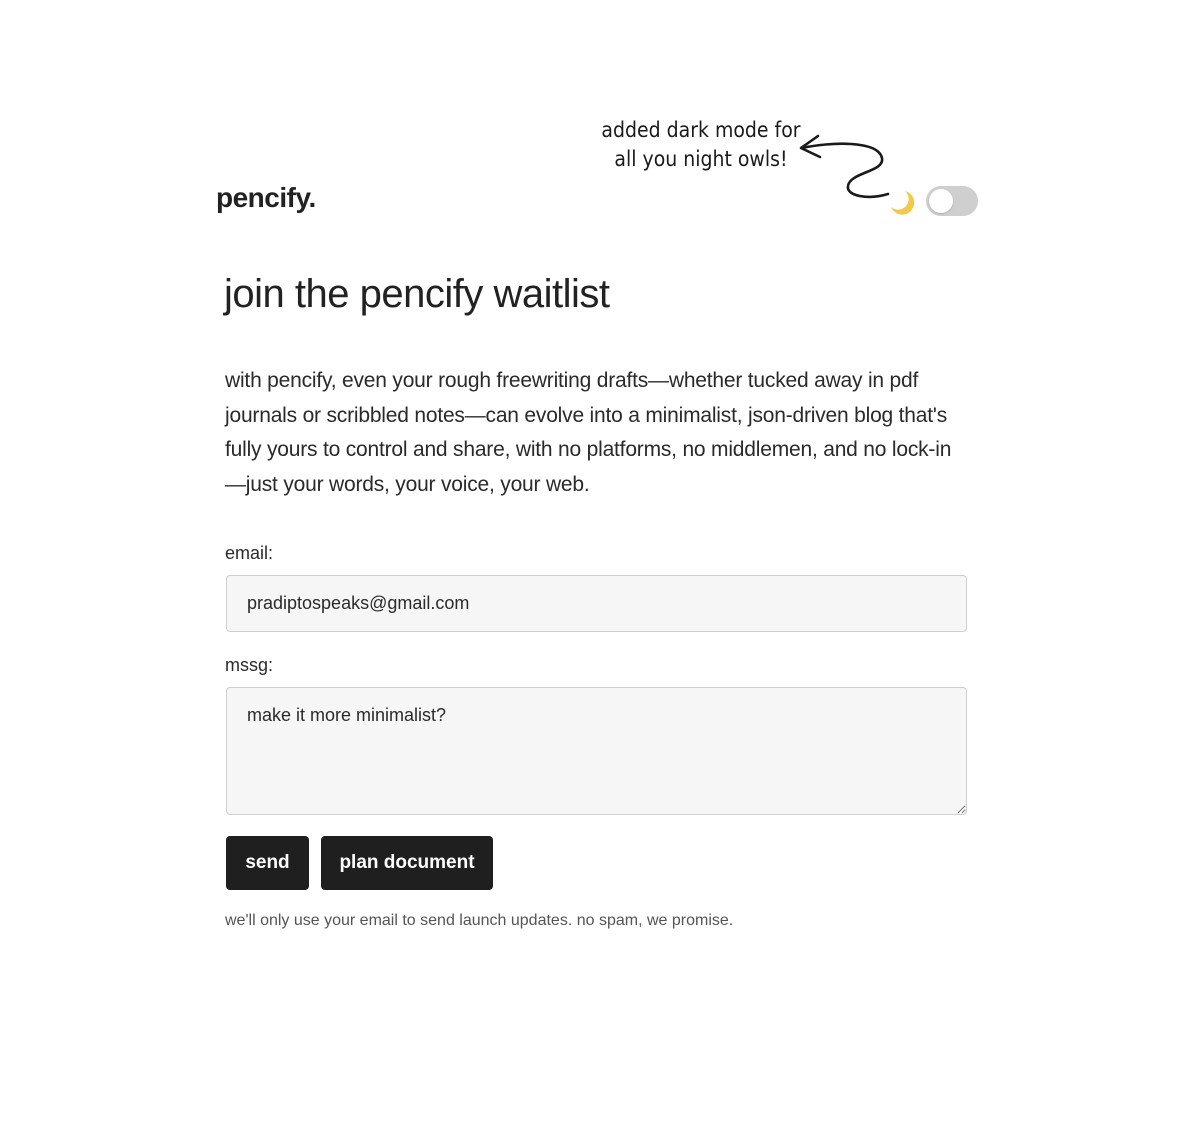 Image resolution: width=1200 pixels, height=1132 pixels. What do you see at coordinates (249, 553) in the screenshot?
I see `email-label: email:` at bounding box center [249, 553].